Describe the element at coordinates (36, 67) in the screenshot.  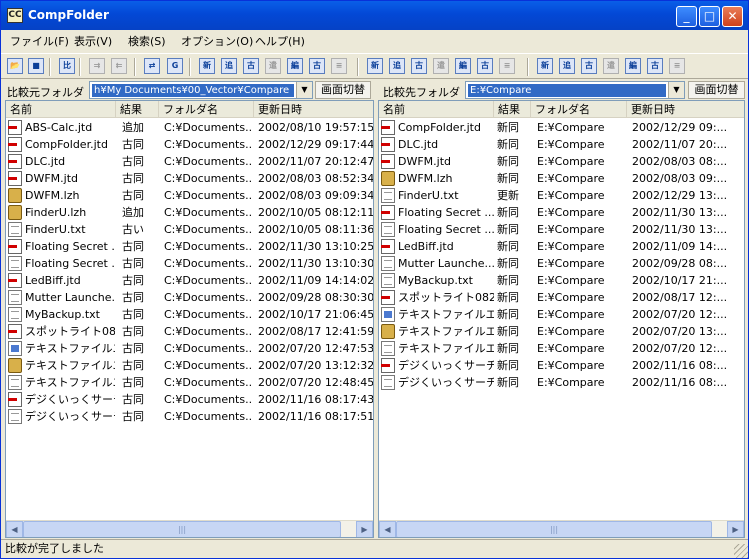
I see `save-button: ■` at that location.